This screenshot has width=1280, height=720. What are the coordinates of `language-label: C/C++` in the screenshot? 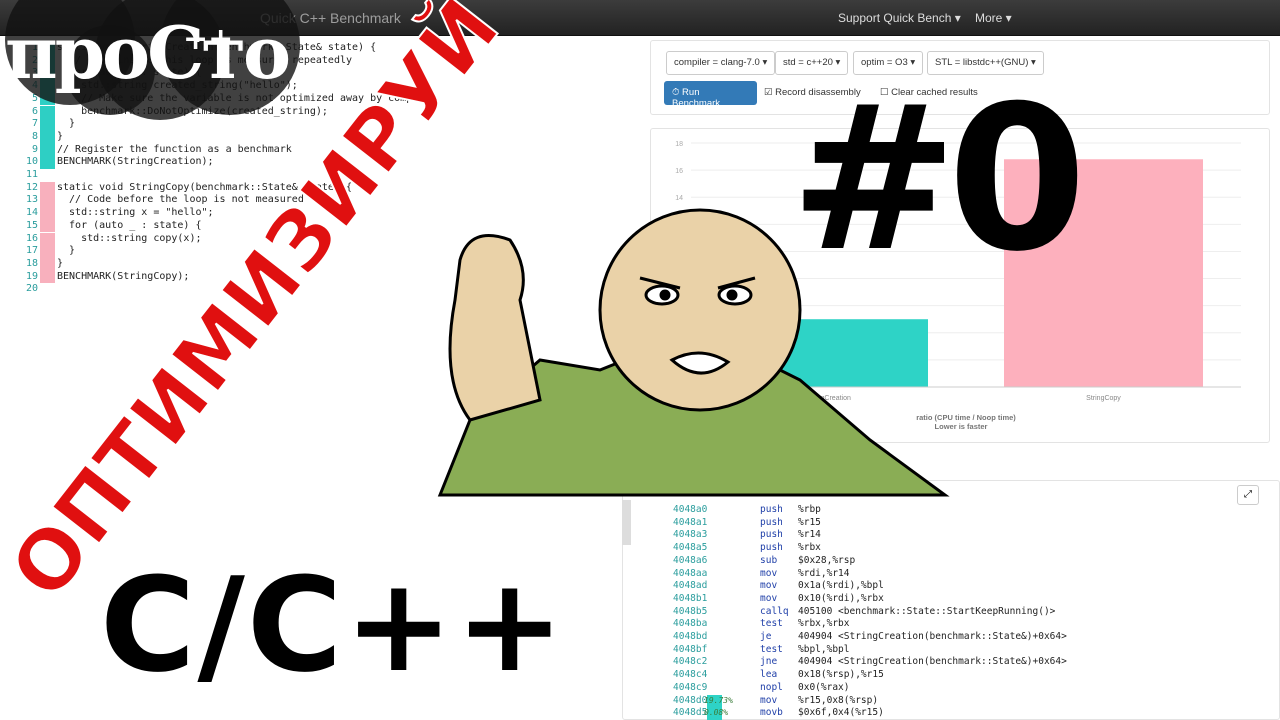 It's located at (333, 625).